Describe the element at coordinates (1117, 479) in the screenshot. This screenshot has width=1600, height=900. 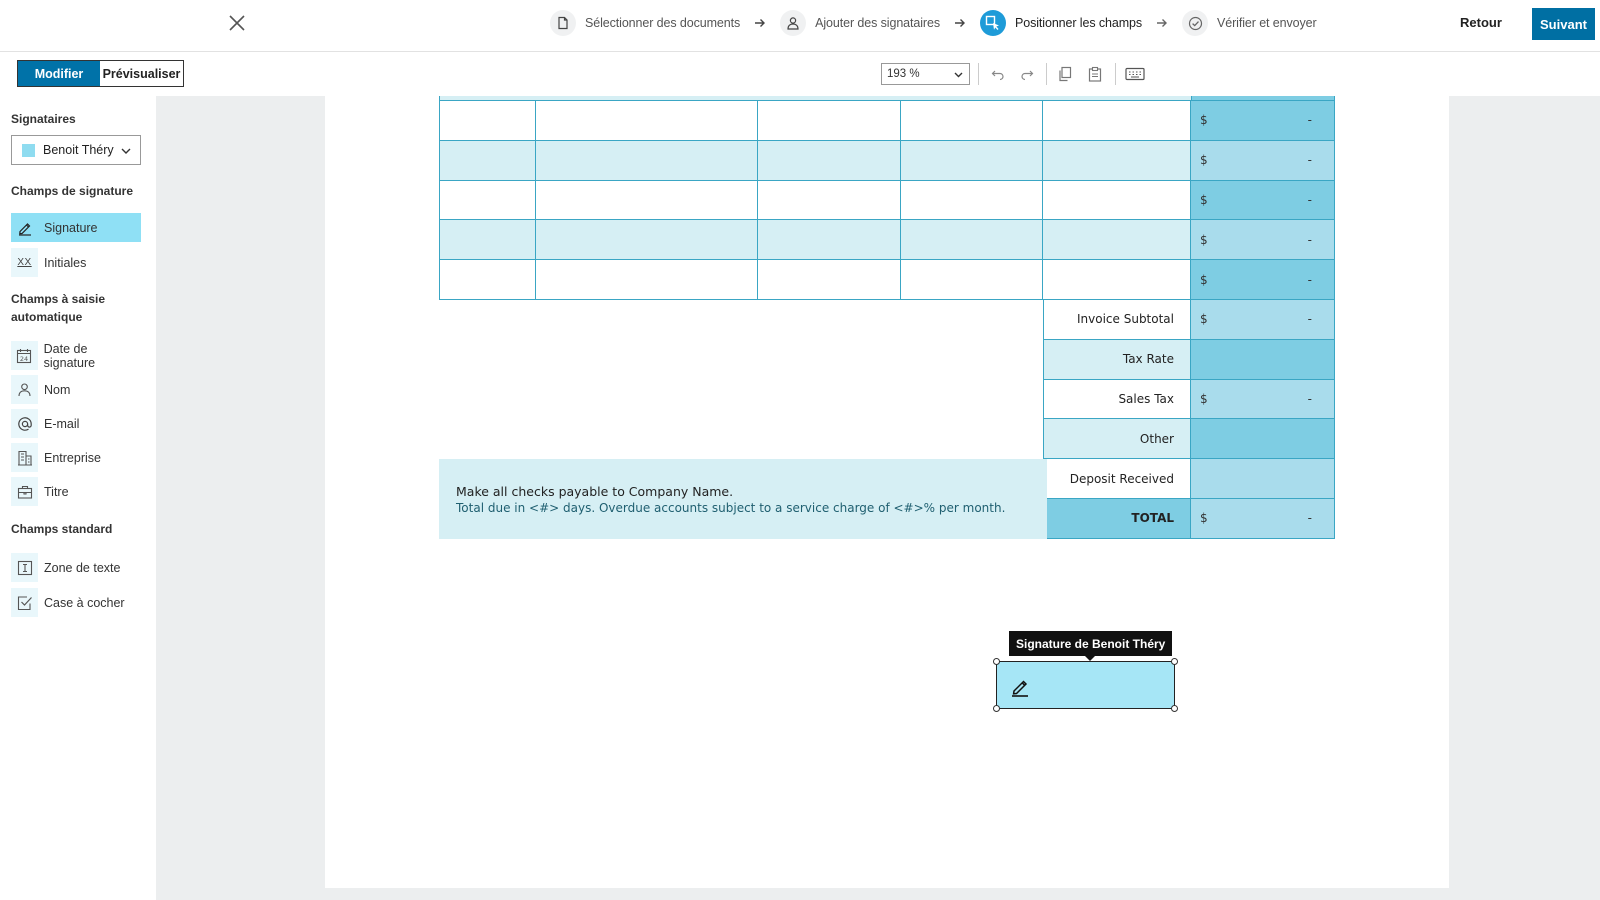
I see `summary-label: Deposit Received` at that location.